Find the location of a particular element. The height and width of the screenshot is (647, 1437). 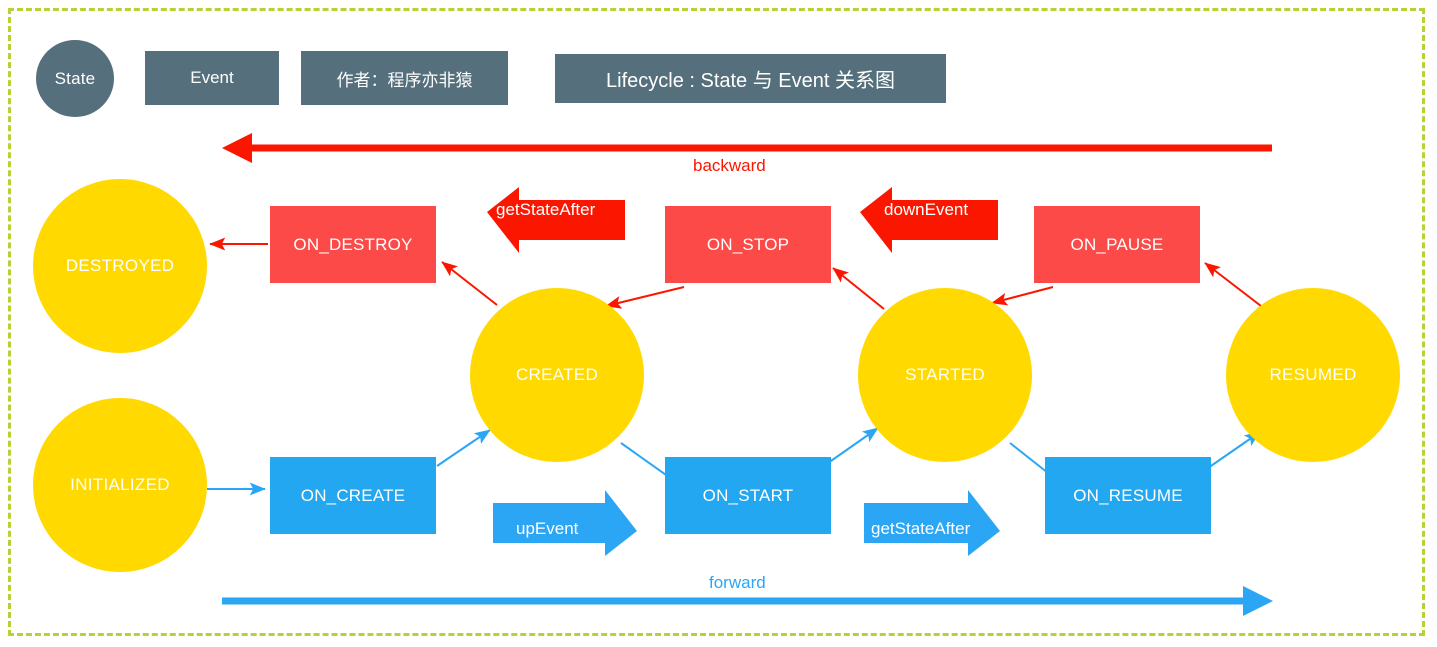

event-label: ON_PAUSE is located at coordinates (1117, 244).